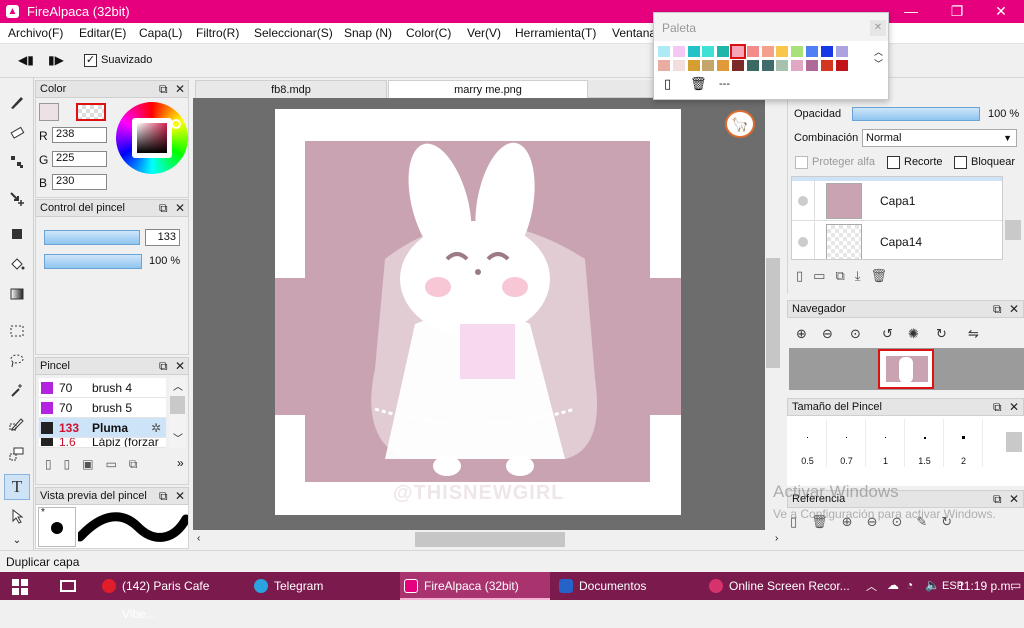 The image size is (1024, 628). I want to click on text-tool-icon: T, so click(17, 487).